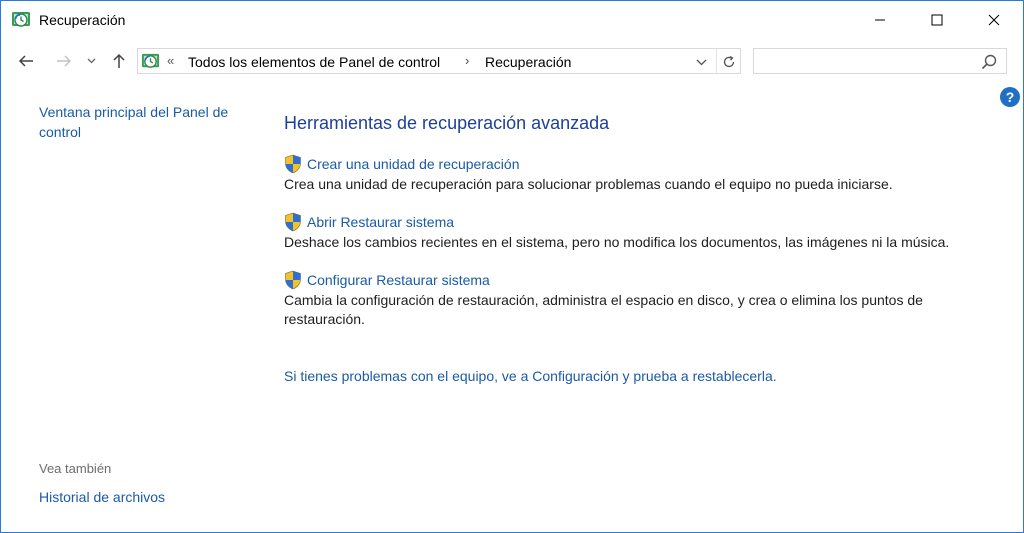  What do you see at coordinates (512, 20) in the screenshot?
I see `title-bar: Recuperación` at bounding box center [512, 20].